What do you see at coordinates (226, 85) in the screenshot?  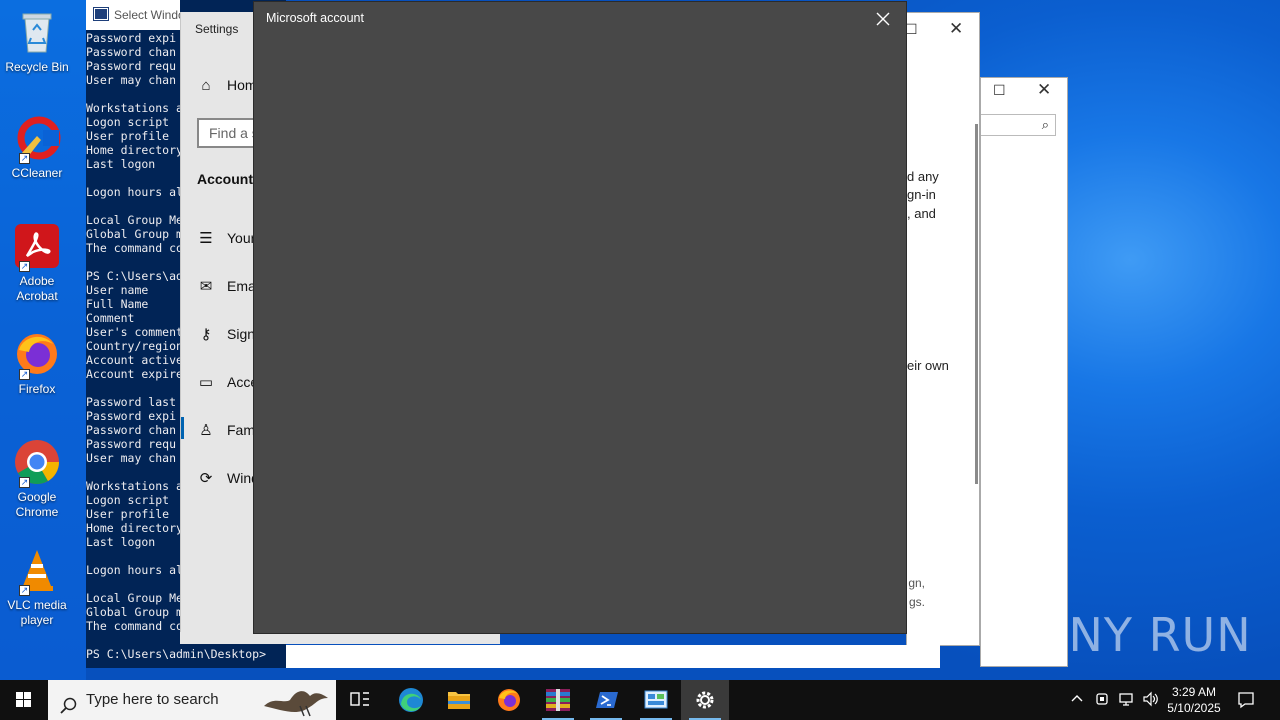 I see `nav-home: ⌂Home` at bounding box center [226, 85].